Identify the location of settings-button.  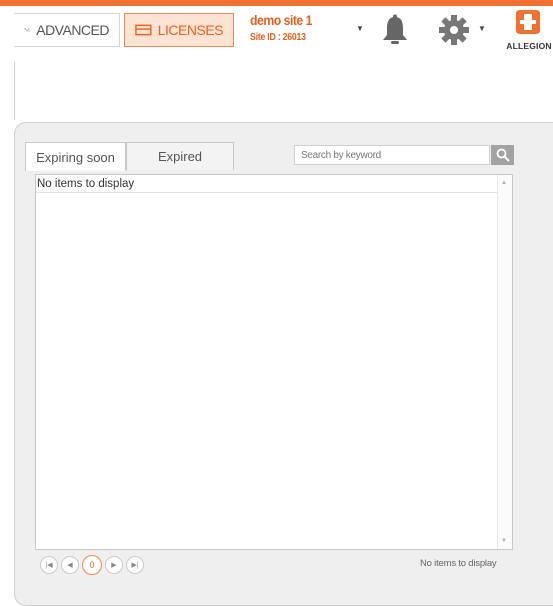
(454, 32).